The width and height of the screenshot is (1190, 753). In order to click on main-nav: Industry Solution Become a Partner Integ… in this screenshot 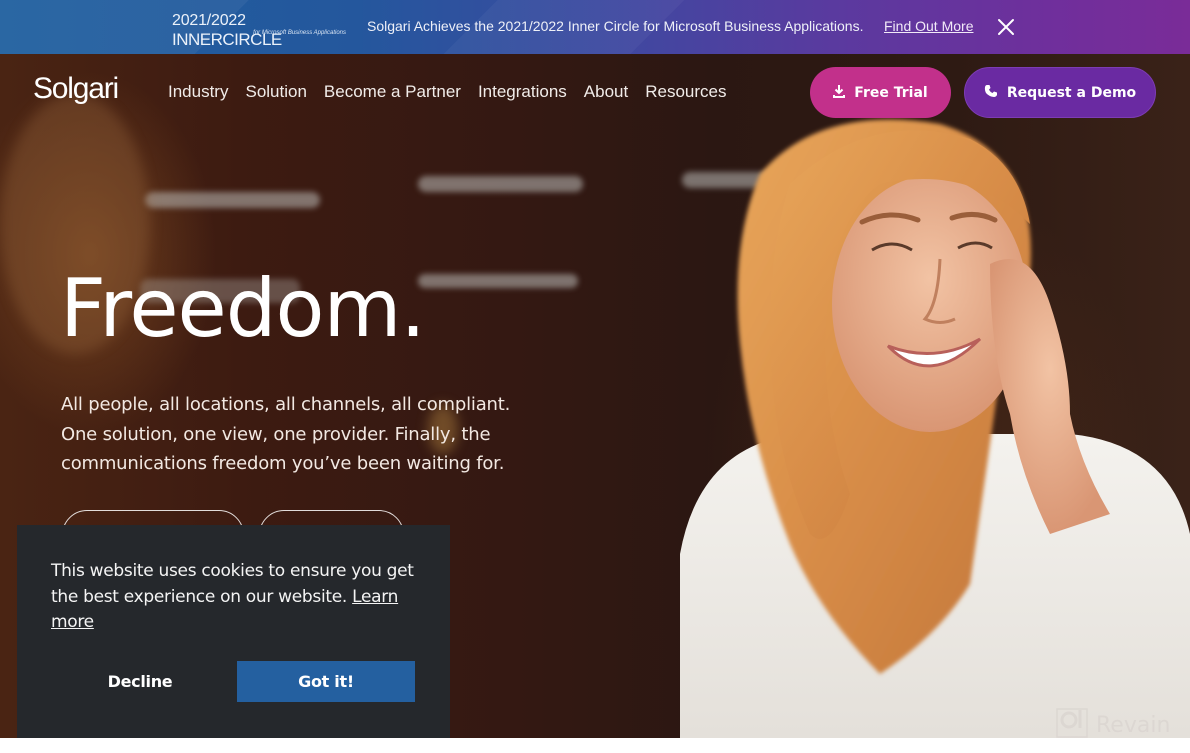, I will do `click(455, 92)`.